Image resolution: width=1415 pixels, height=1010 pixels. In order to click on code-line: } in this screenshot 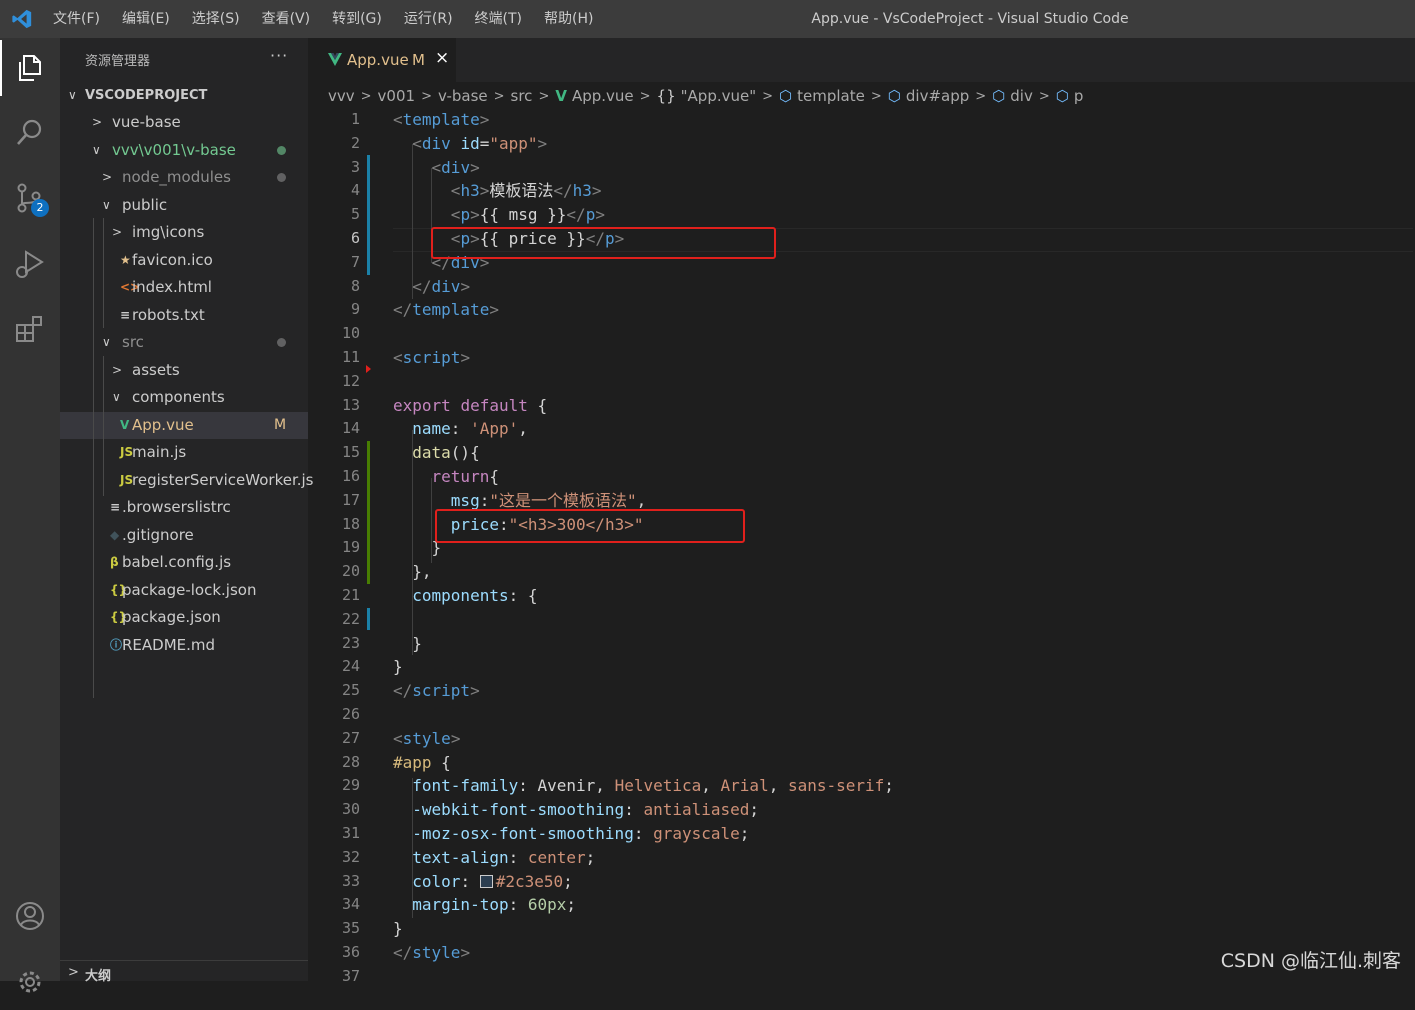, I will do `click(398, 667)`.